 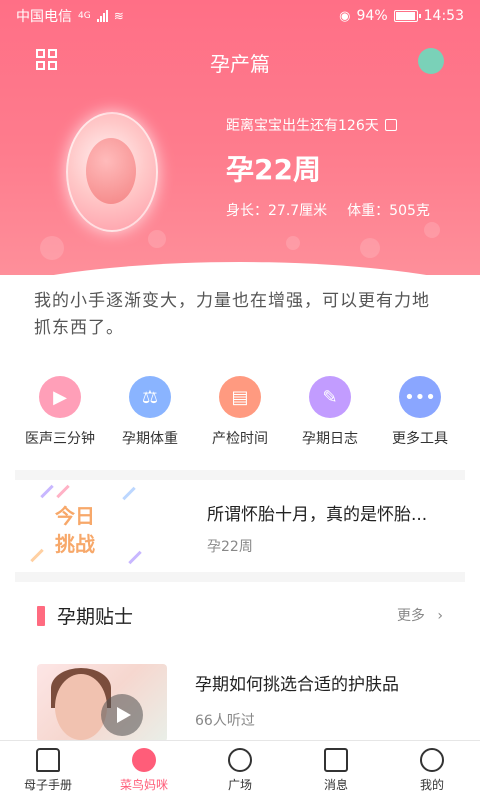 I want to click on tool-voice-three-minutes: ▶ 医声三分钟, so click(x=60, y=412).